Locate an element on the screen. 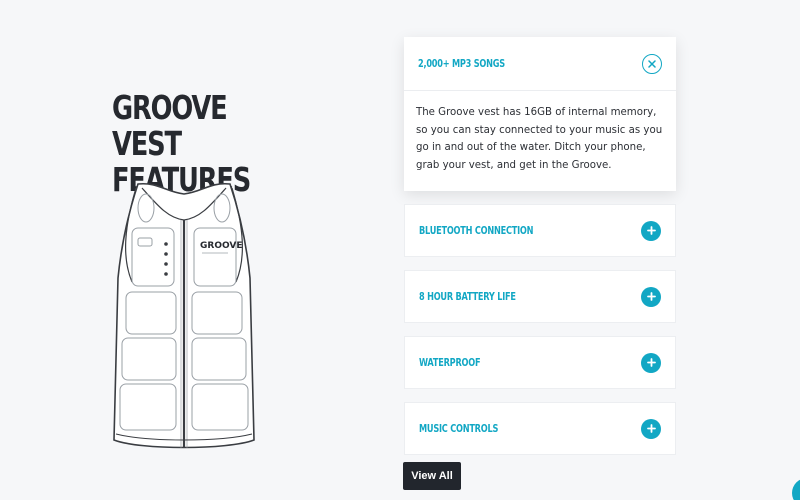  accordion-label: Waterproof is located at coordinates (450, 362).